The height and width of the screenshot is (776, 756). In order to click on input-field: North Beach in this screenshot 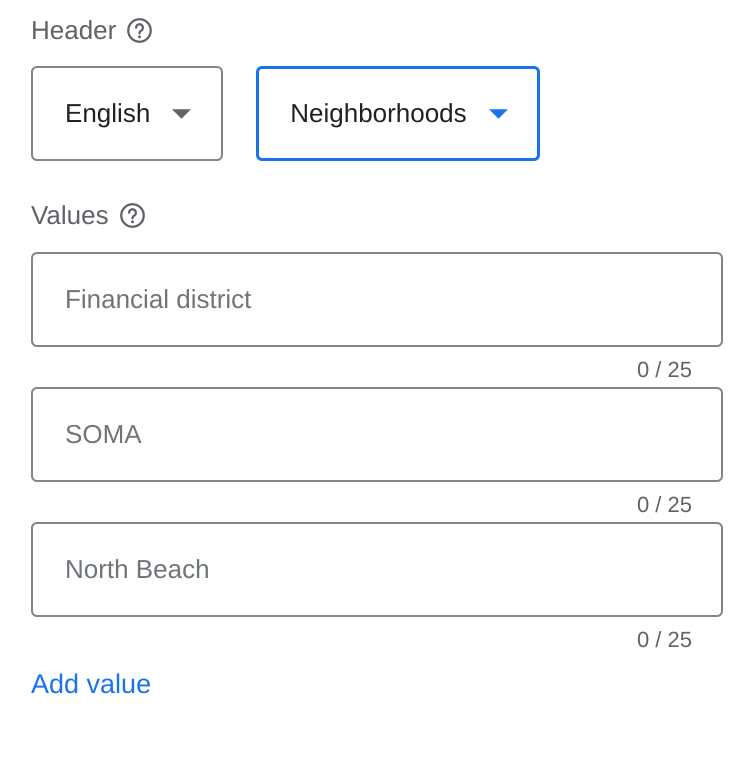, I will do `click(377, 569)`.